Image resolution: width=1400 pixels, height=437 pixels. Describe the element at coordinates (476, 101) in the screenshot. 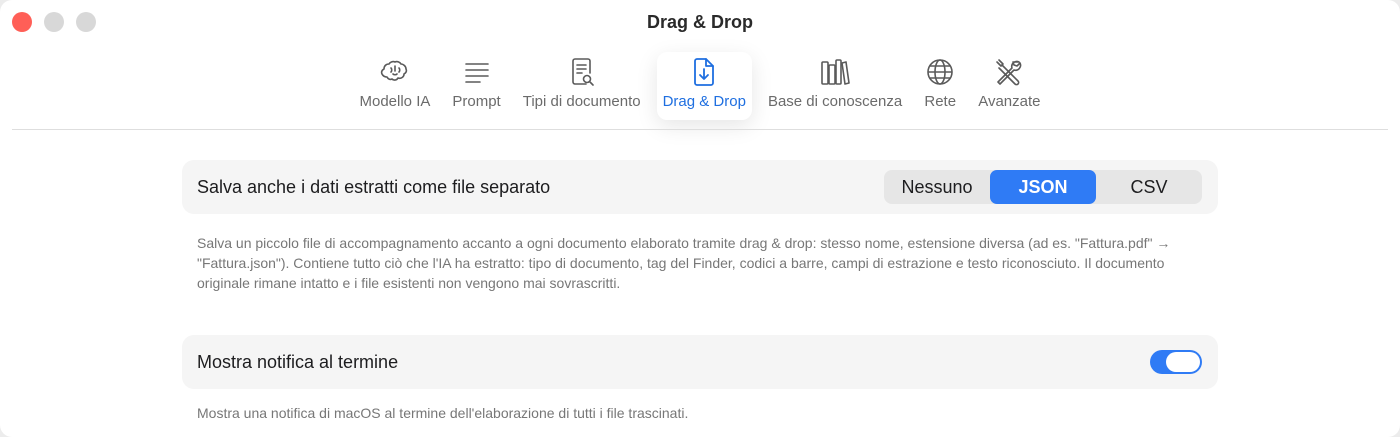

I see `tab-label: Prompt` at that location.